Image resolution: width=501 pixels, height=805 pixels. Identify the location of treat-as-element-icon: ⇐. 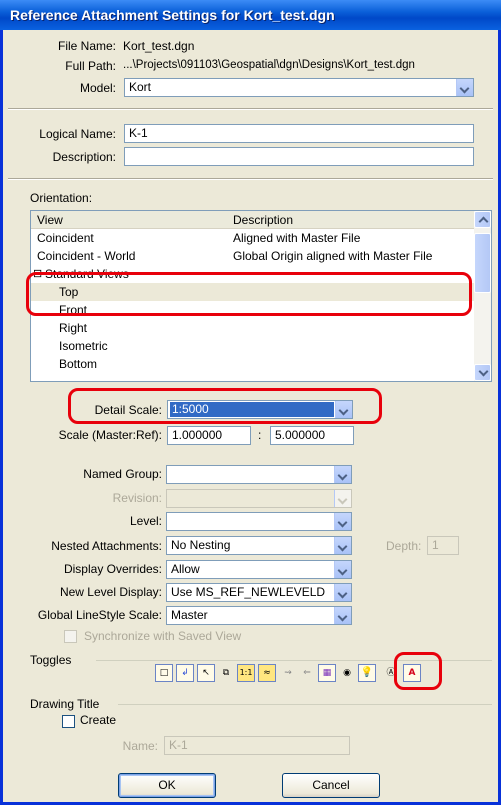
(307, 673).